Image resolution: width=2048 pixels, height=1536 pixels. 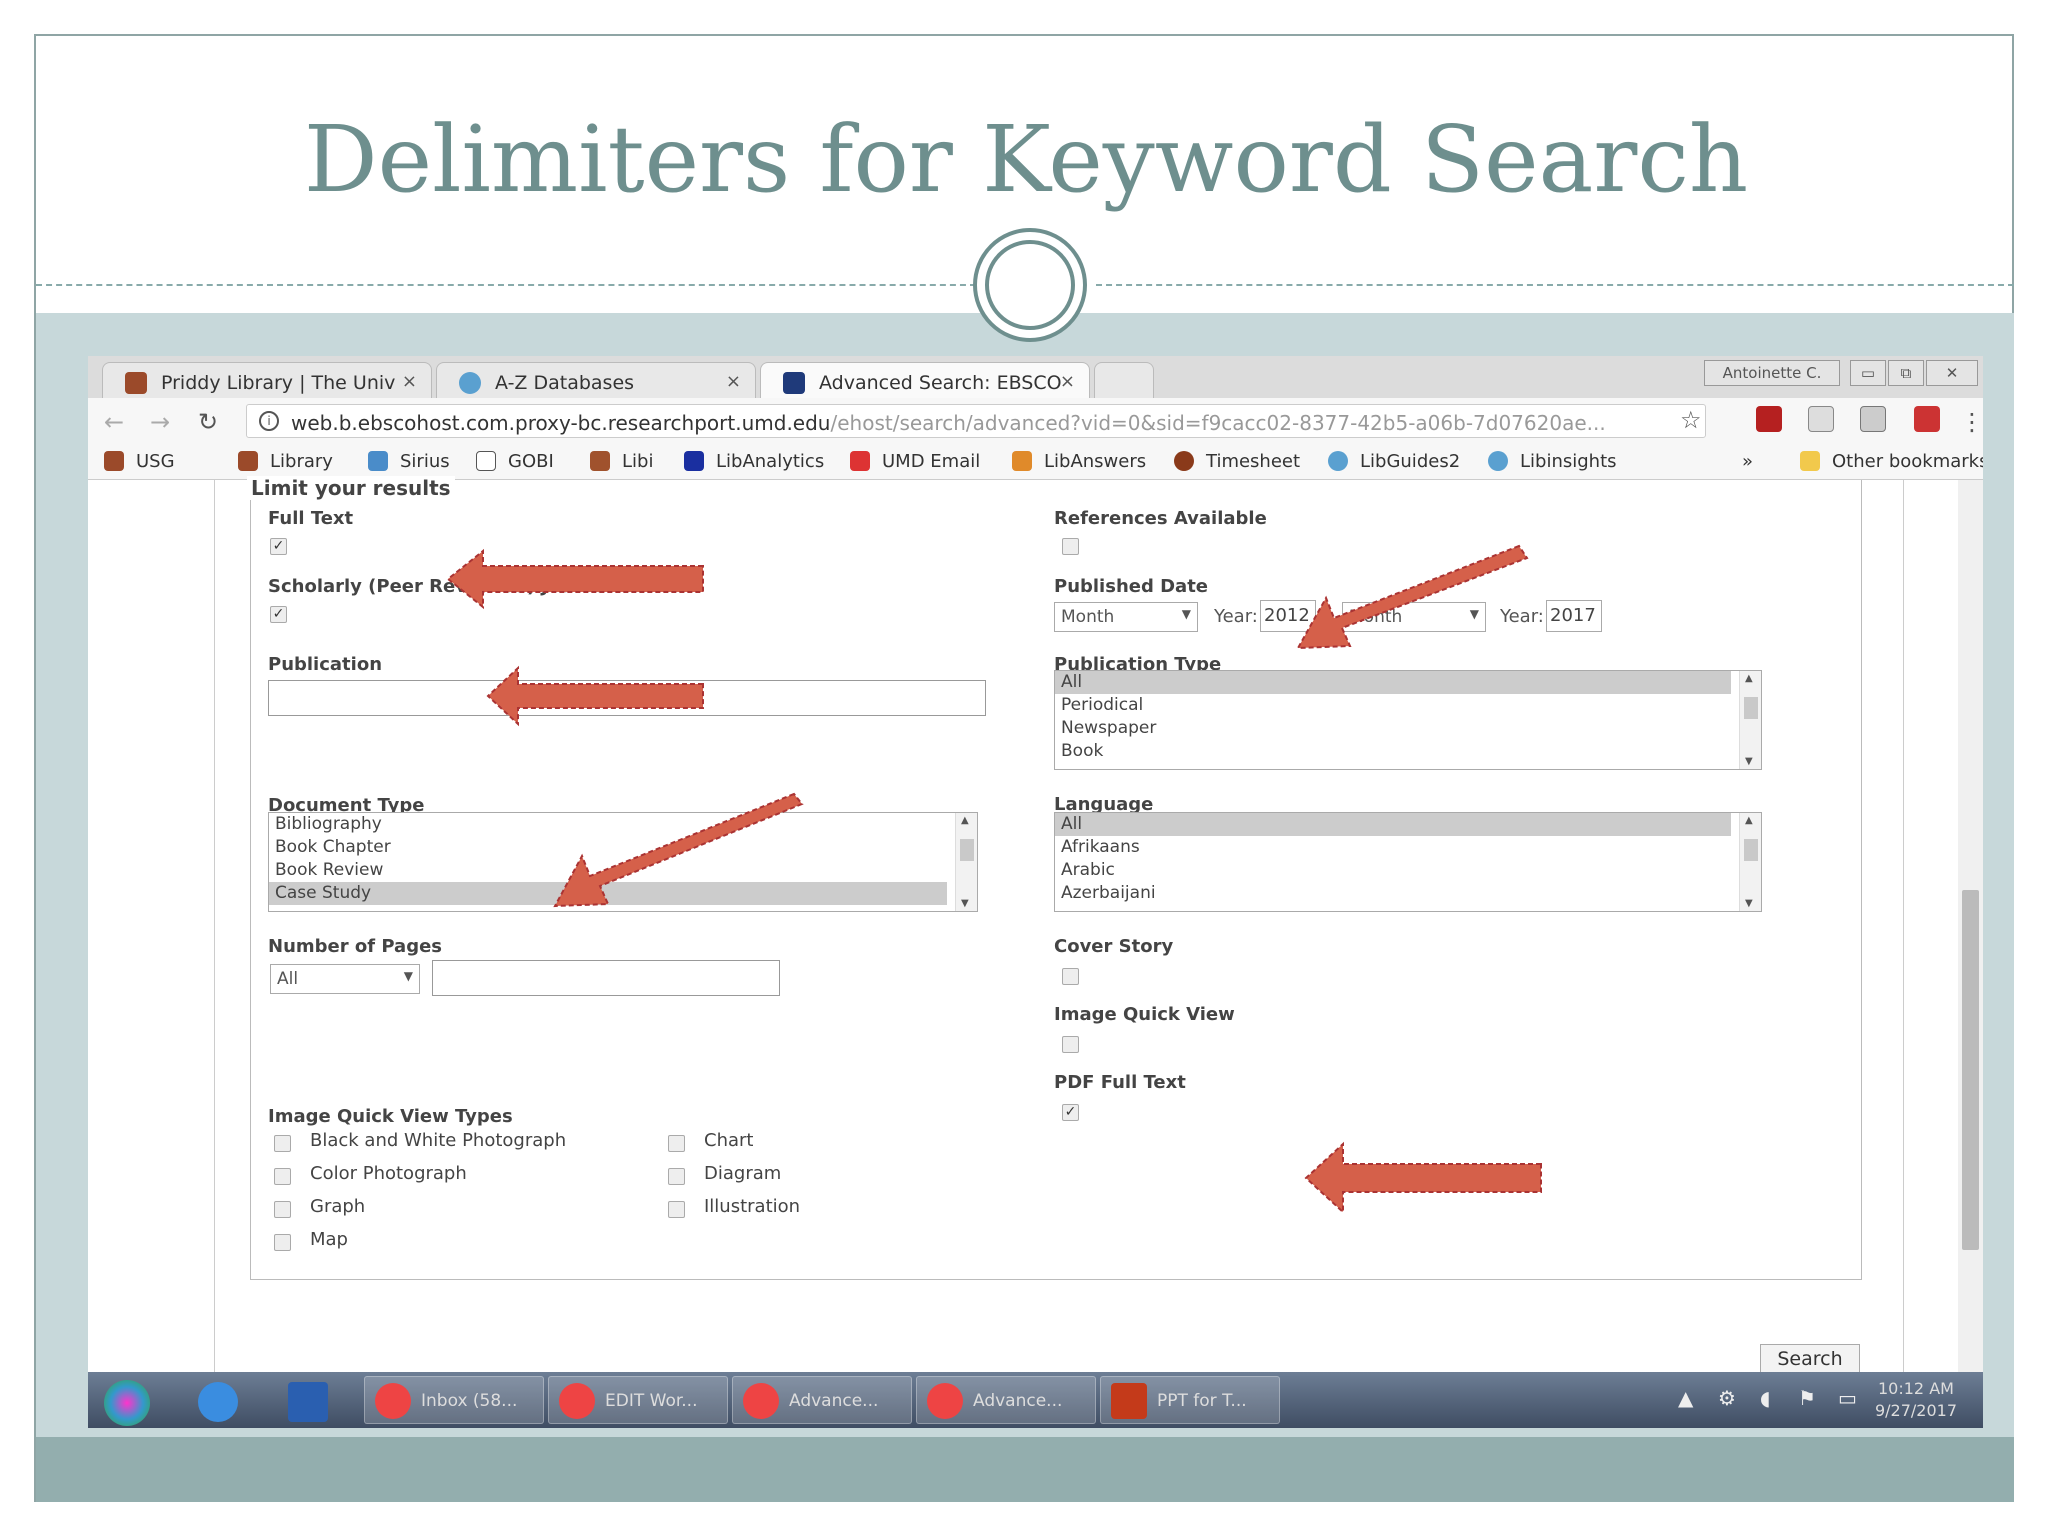 I want to click on close-window-icon: ✕, so click(x=1952, y=373).